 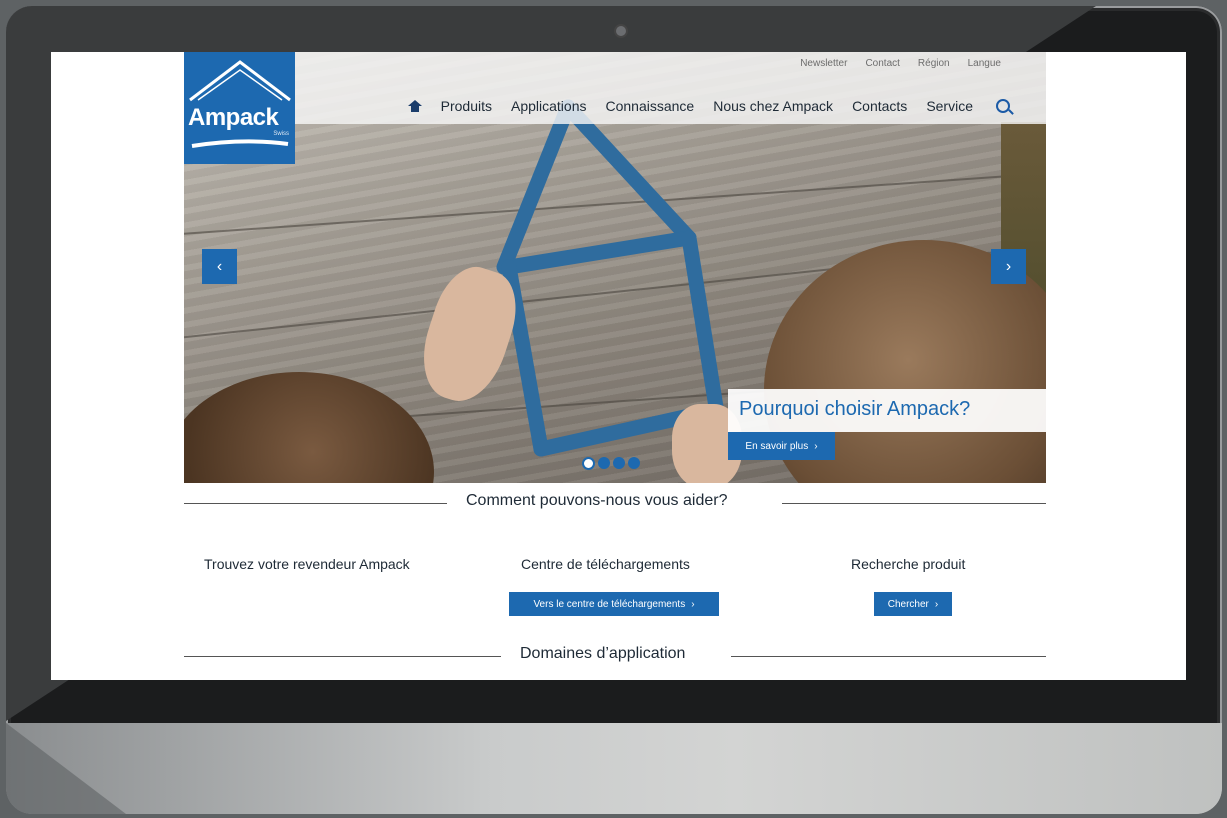 I want to click on help-col-dealer-title: Trouvez votre revendeur Ampack, so click(x=307, y=564).